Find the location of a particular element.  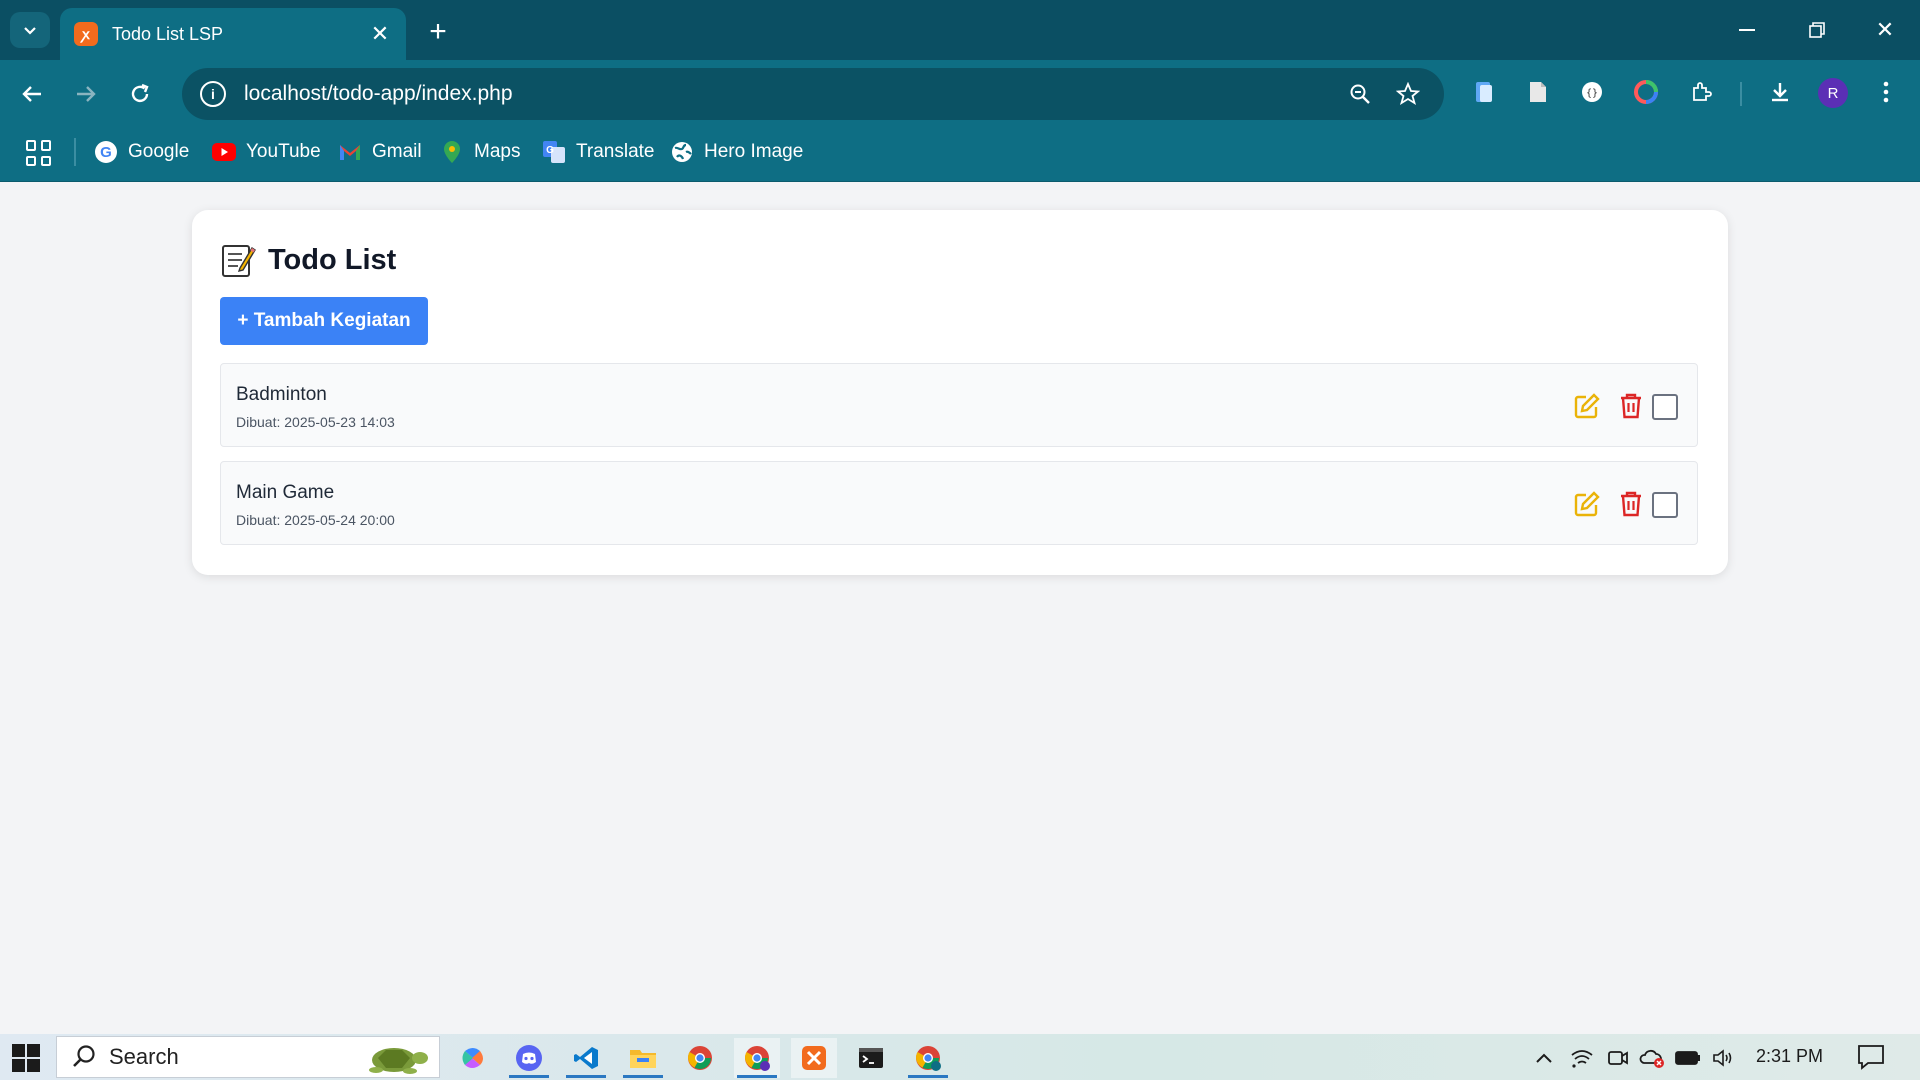

apps-grid-icon is located at coordinates (39, 153).